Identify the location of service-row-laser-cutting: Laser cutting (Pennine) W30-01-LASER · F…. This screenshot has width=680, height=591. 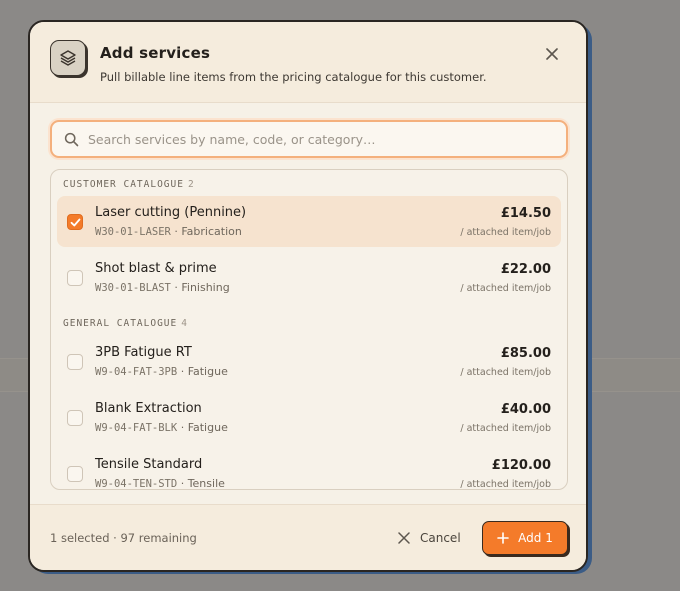
(309, 221).